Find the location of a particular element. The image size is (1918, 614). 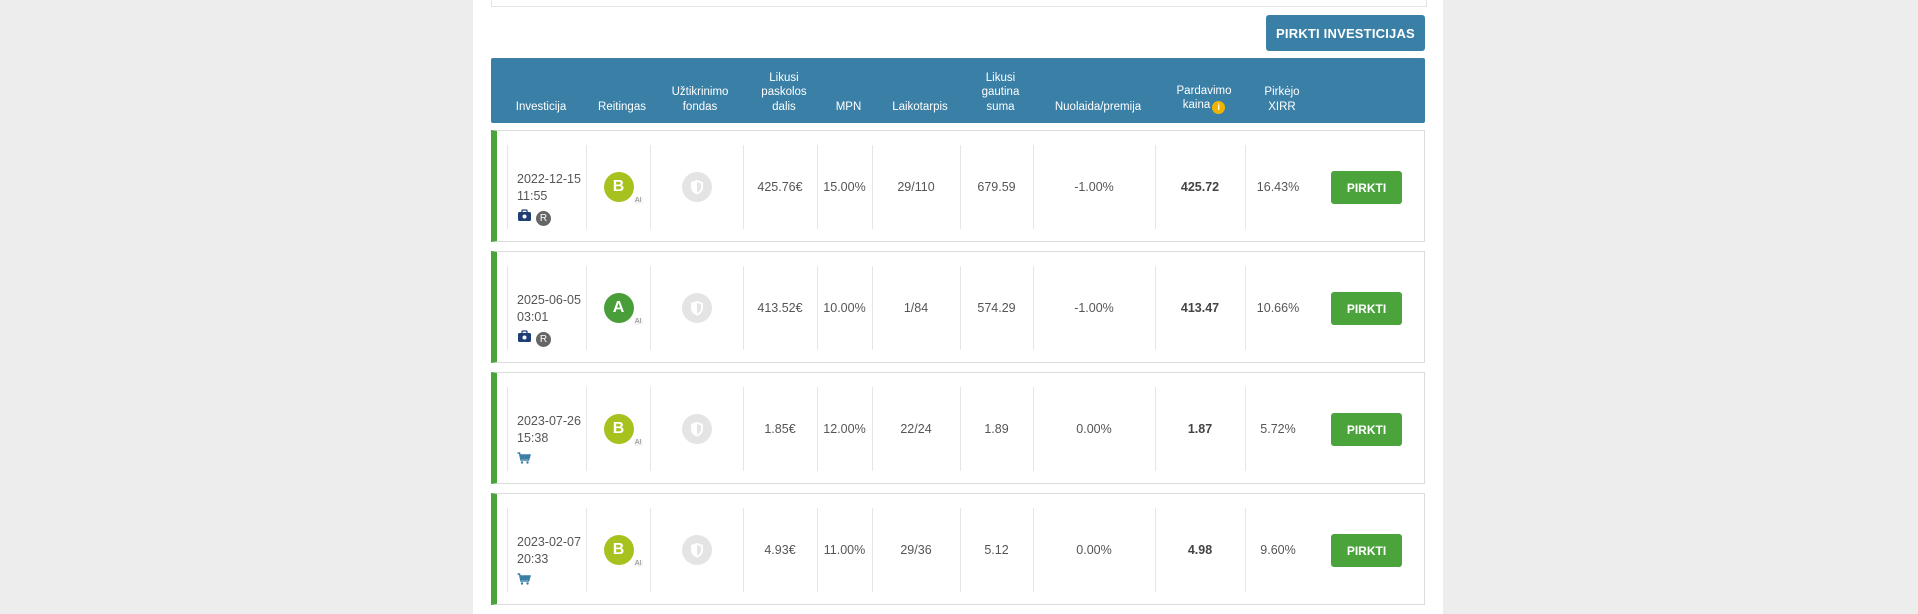

previous-section-edge is located at coordinates (959, 3).